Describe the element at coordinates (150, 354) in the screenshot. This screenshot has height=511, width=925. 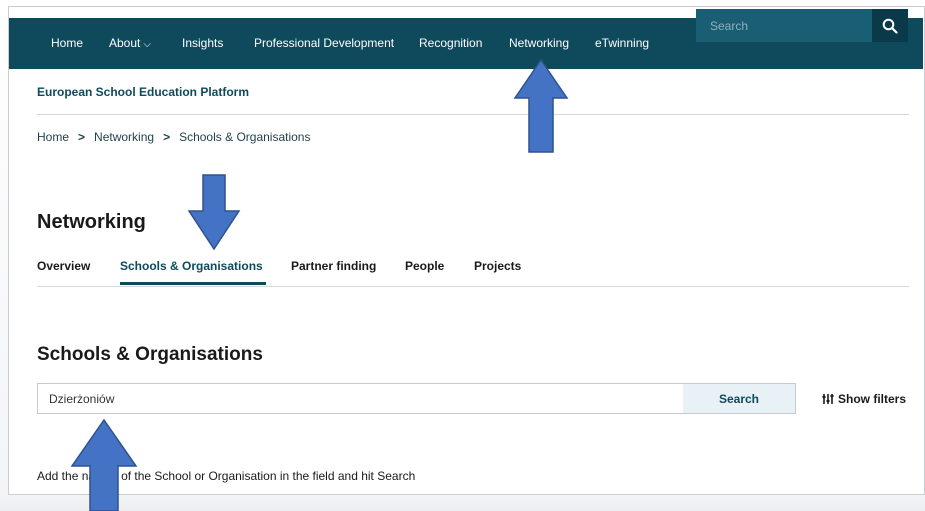
I see `section-title: Schools & Organisations` at that location.